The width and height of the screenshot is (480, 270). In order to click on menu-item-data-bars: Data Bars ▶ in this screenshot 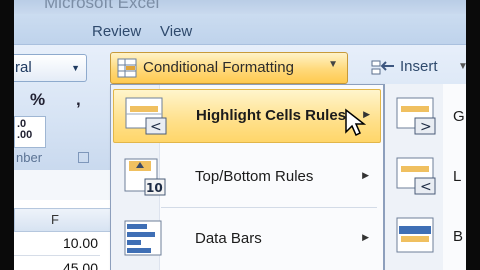, I will do `click(246, 239)`.